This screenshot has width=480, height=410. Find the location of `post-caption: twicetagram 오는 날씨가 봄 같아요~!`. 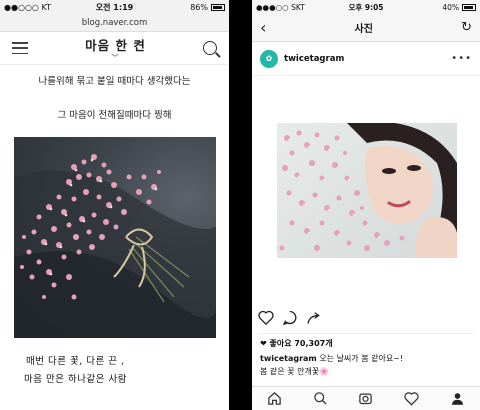

post-caption: twicetagram 오는 날씨가 봄 같아요~! is located at coordinates (368, 358).